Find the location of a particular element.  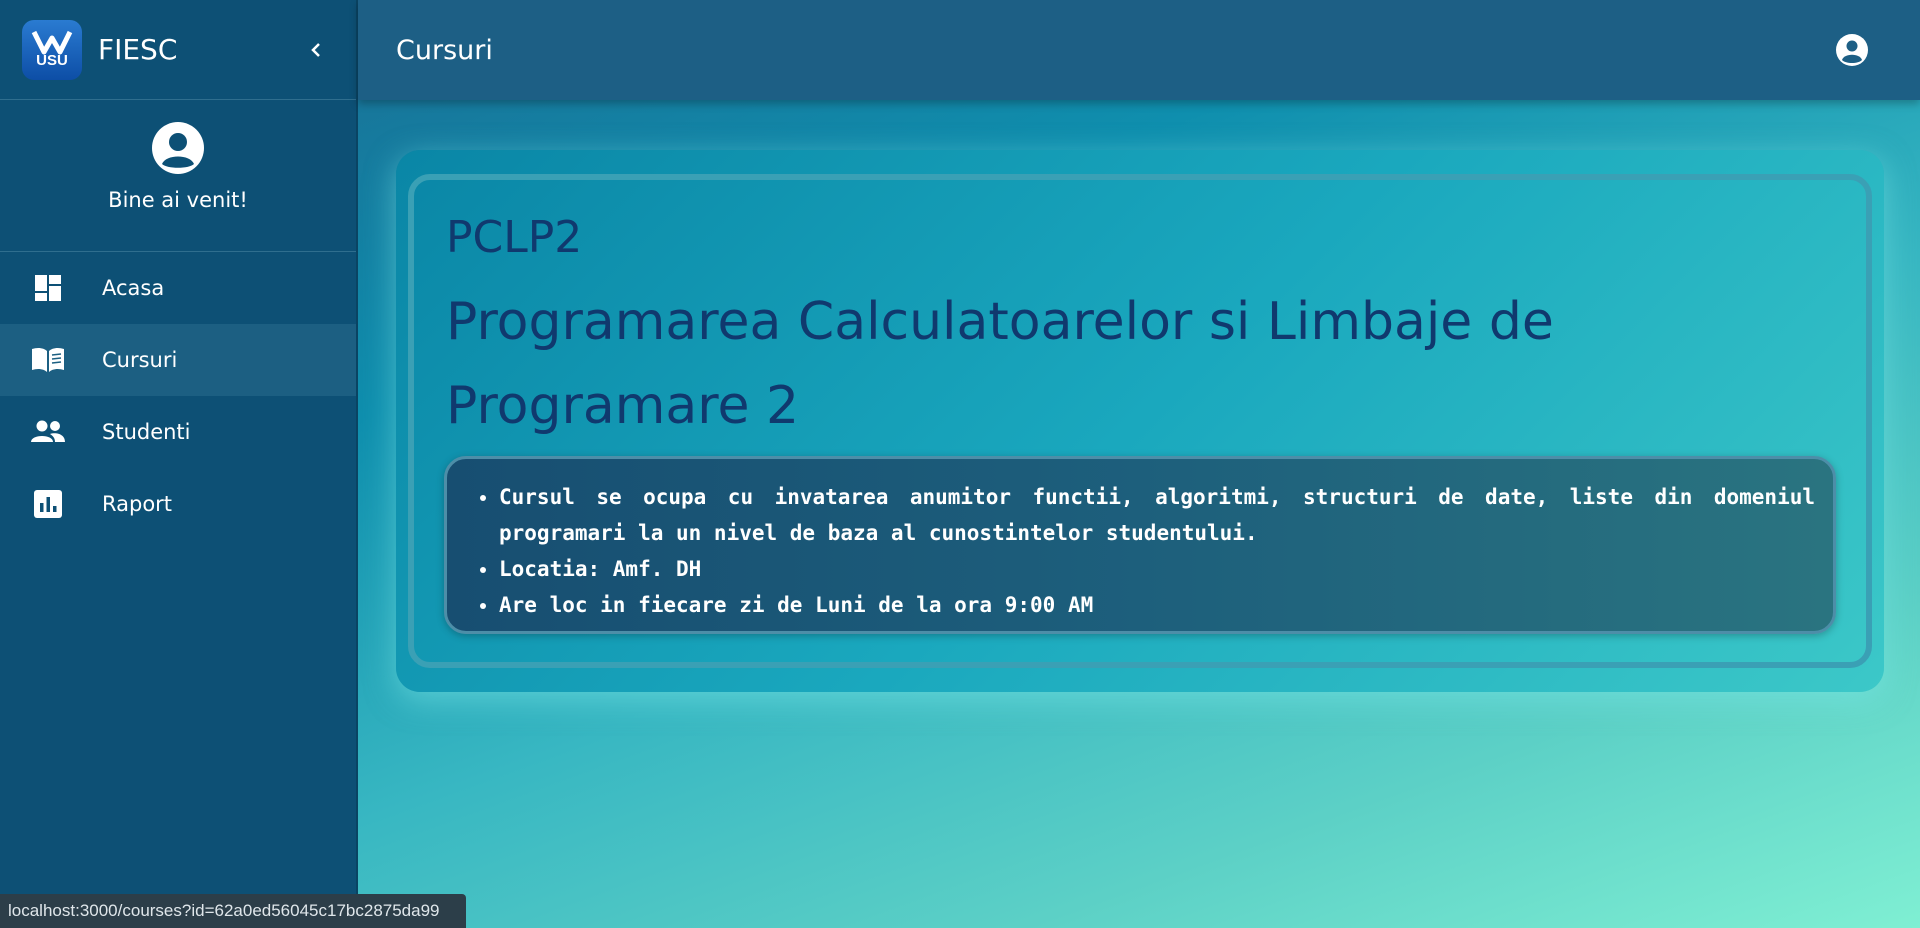

chevron-left-icon is located at coordinates (315, 50).